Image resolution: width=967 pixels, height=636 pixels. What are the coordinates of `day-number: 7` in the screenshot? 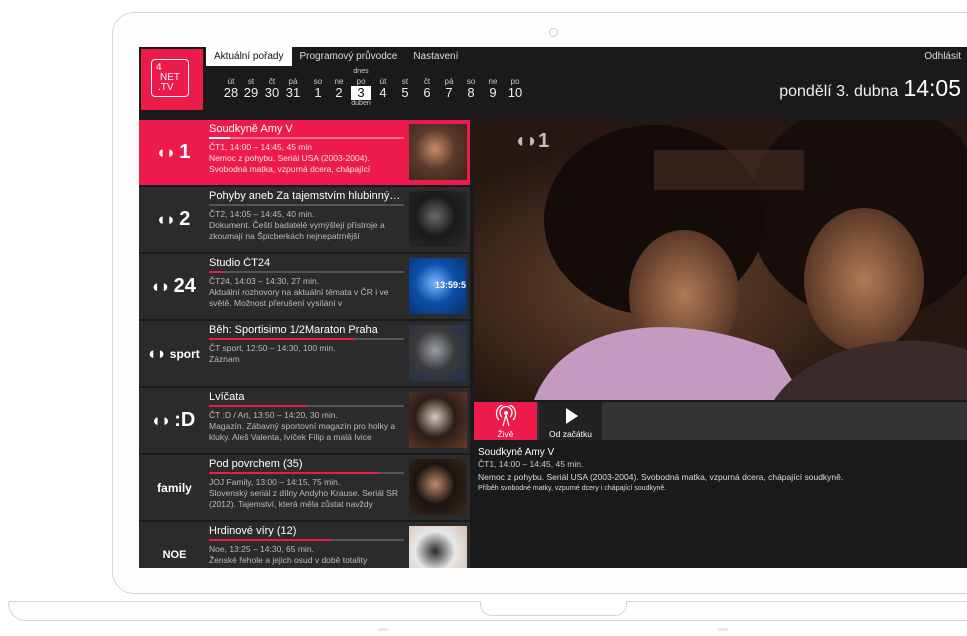 It's located at (449, 92).